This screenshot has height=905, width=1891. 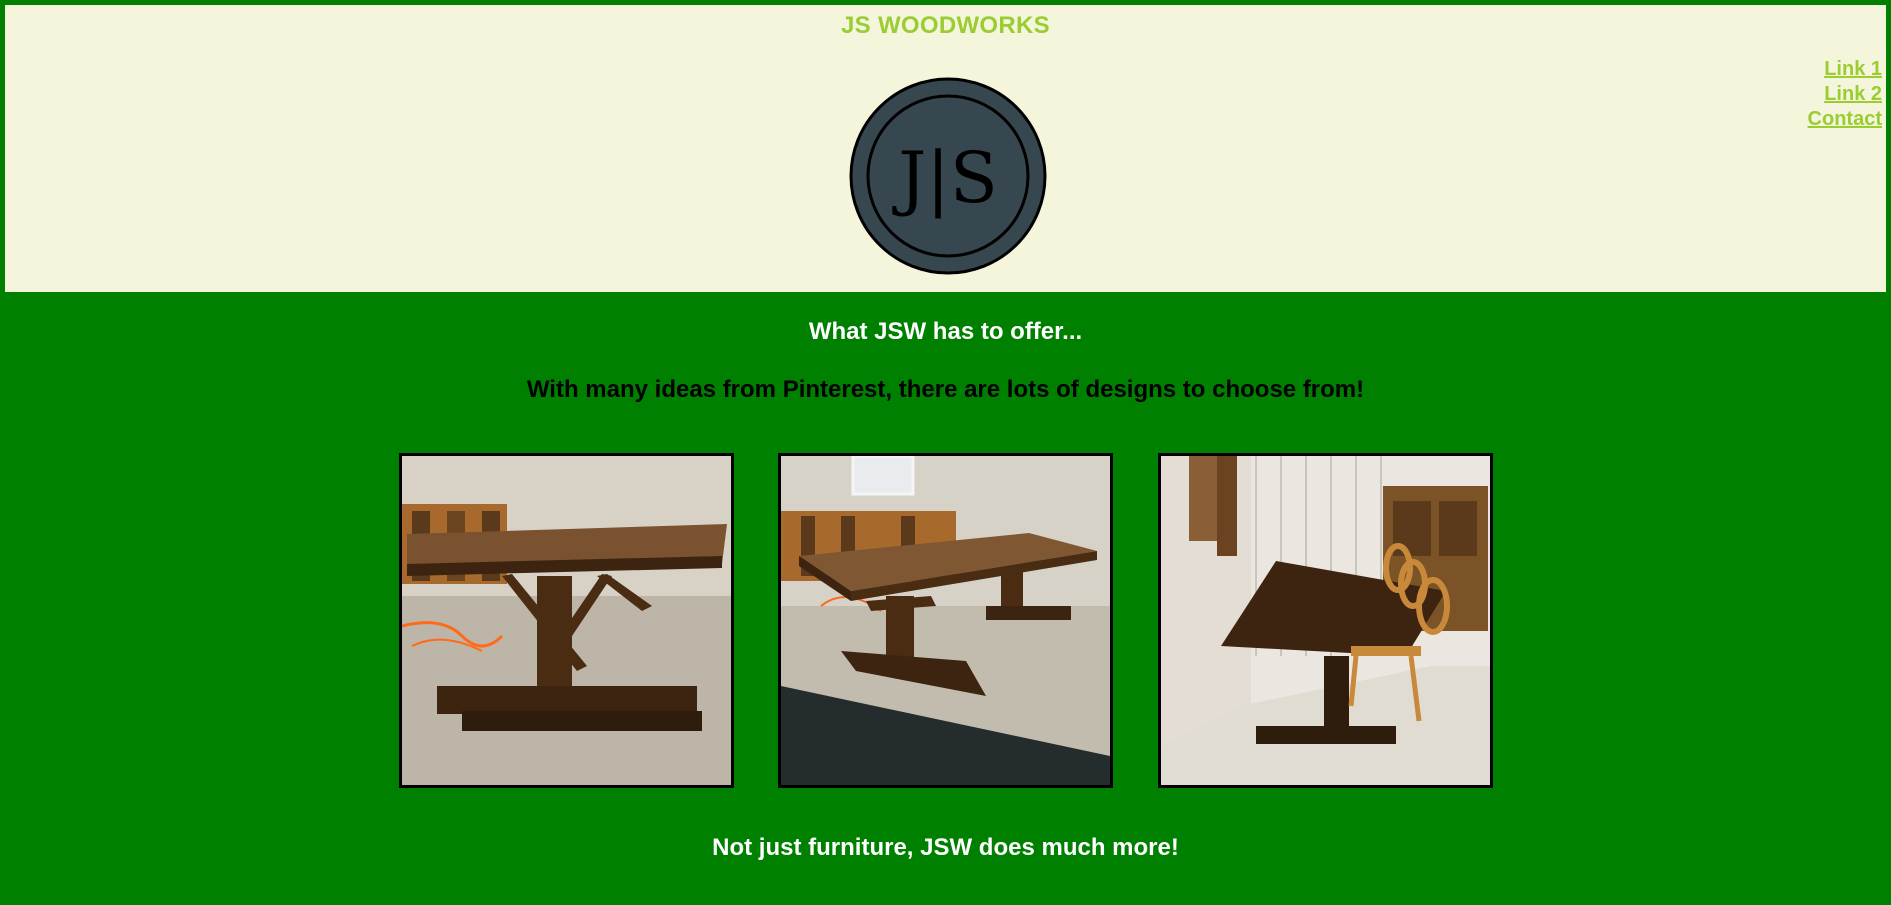 I want to click on site-title: JS WOODWORKS, so click(x=945, y=25).